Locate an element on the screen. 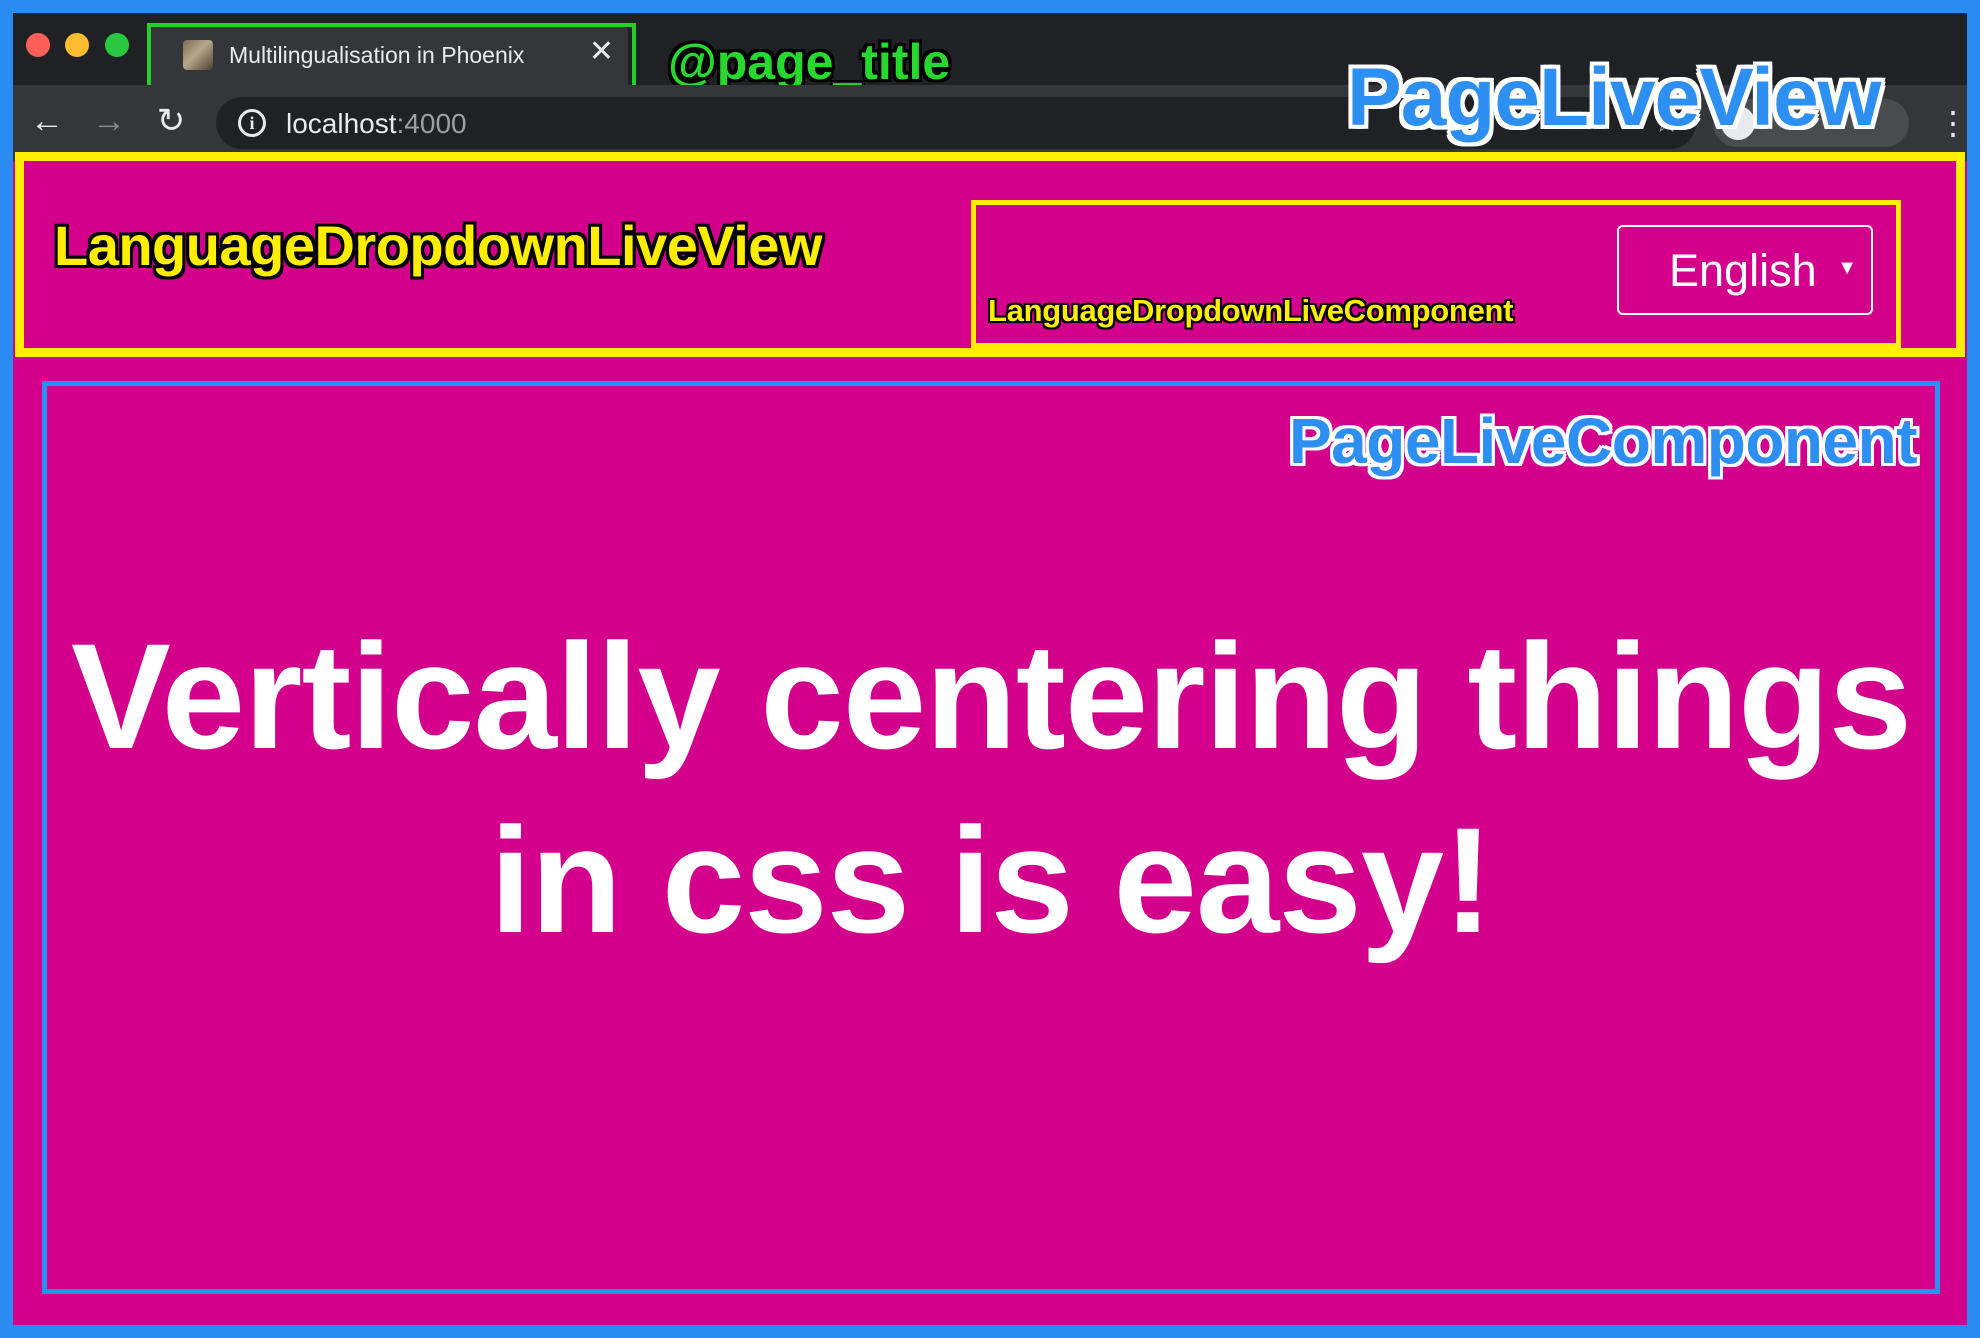 This screenshot has width=1980, height=1338. close-tab-icon: ✕ is located at coordinates (601, 52).